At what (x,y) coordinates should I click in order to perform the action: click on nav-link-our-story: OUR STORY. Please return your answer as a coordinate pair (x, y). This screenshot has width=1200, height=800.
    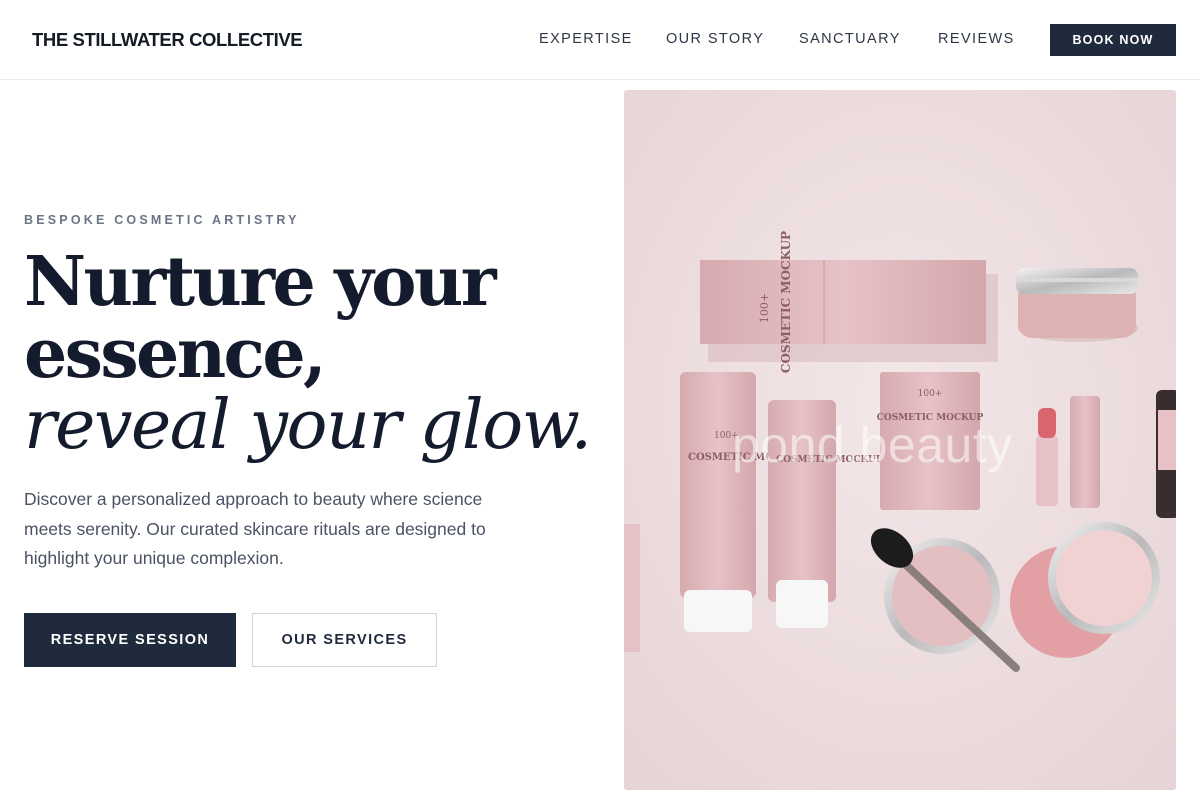
    Looking at the image, I should click on (715, 39).